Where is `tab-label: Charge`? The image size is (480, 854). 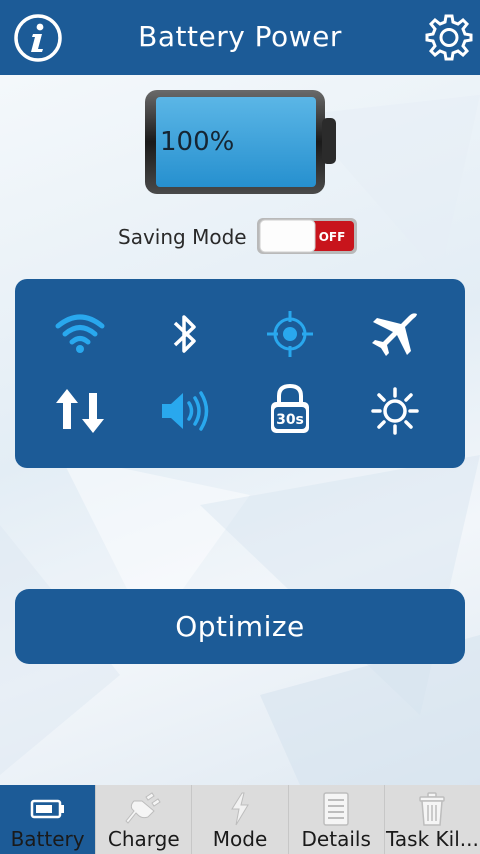 tab-label: Charge is located at coordinates (143, 839).